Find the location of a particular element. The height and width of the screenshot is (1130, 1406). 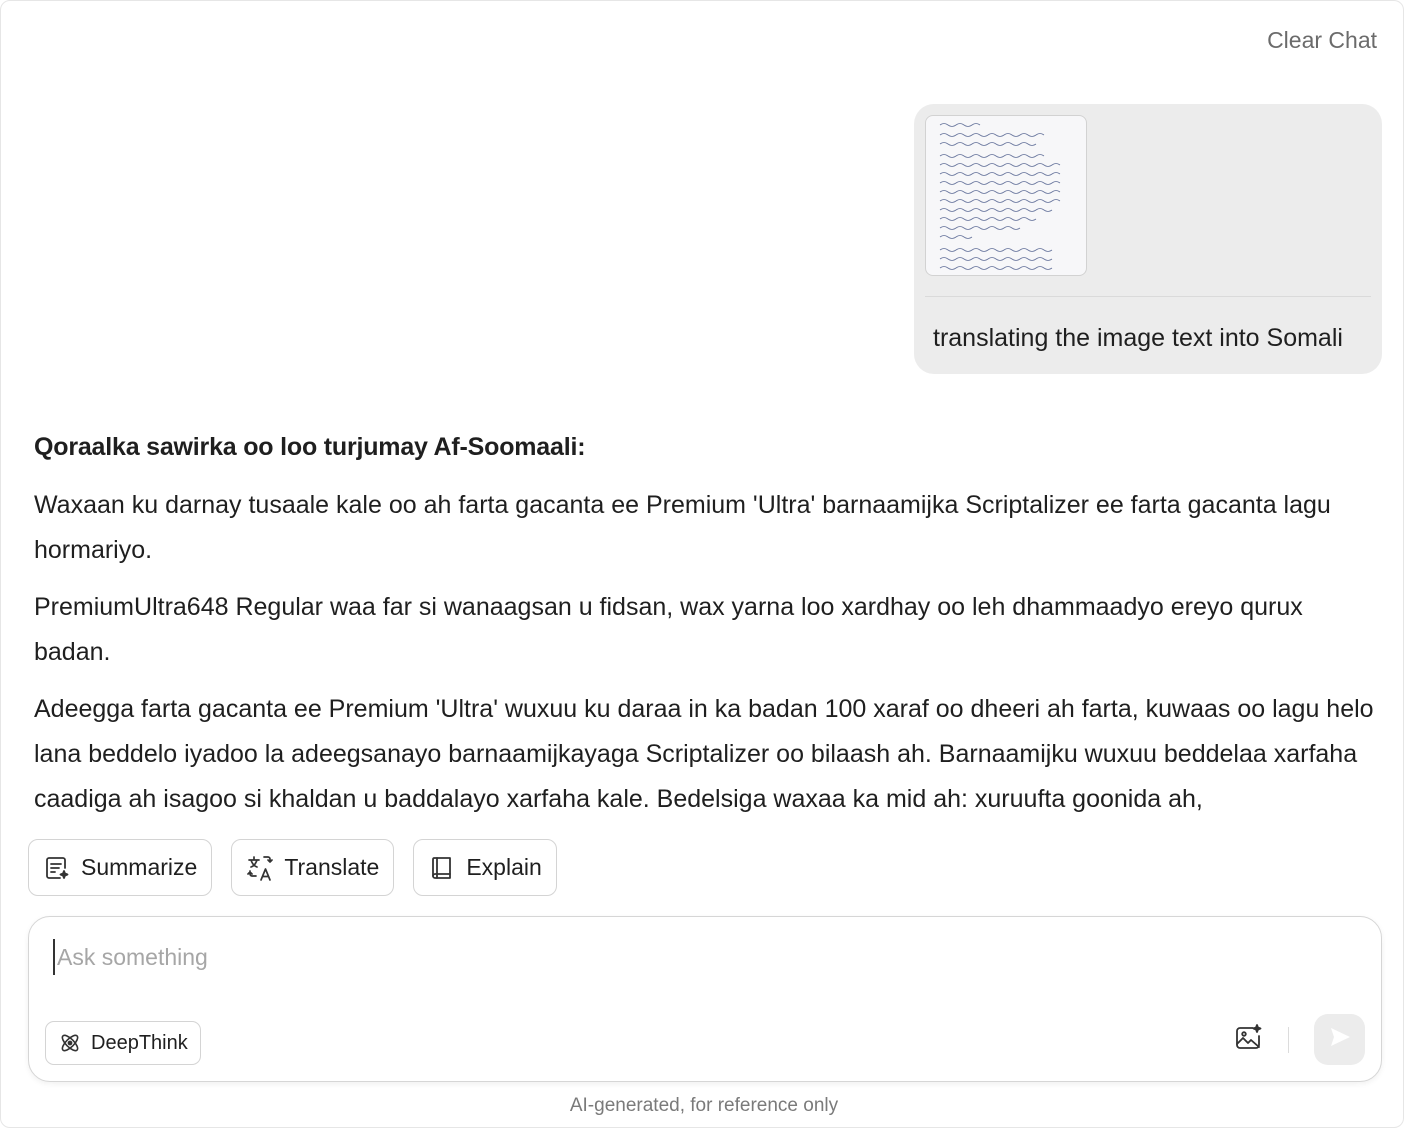

quick-actions: Summarize Translate Explain is located at coordinates (292, 867).